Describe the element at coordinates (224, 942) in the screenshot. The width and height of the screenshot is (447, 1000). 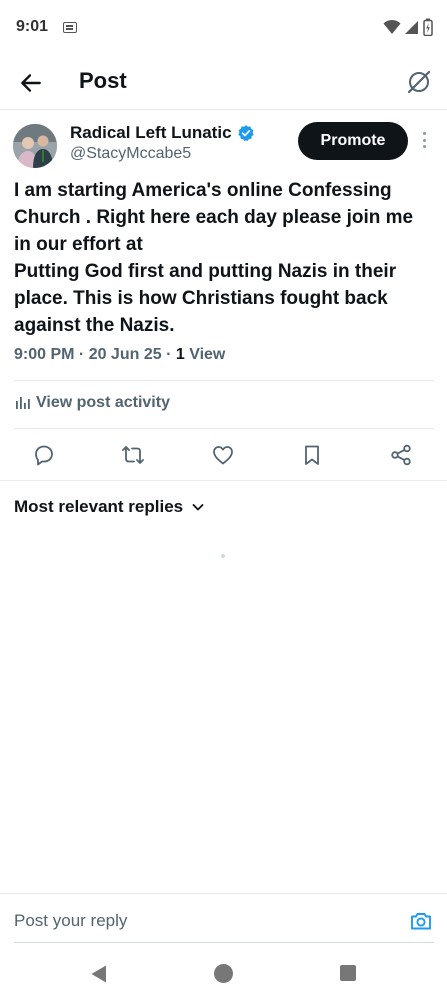
I see `reply-underline` at that location.